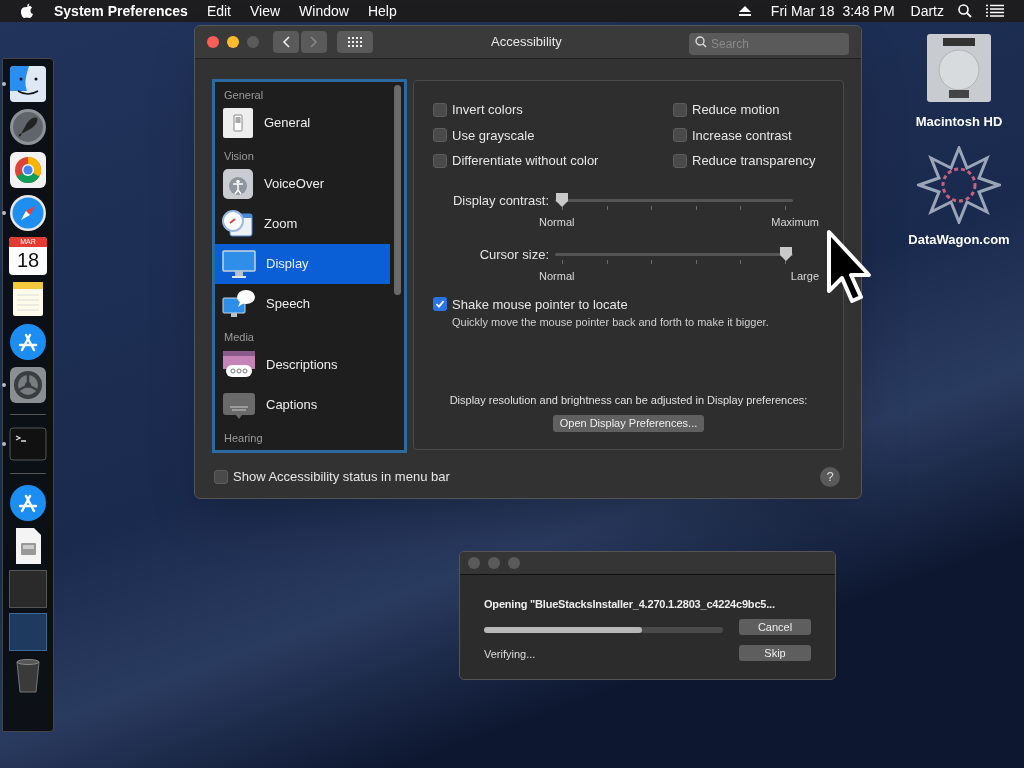 The image size is (1024, 768). I want to click on list-icon, so click(995, 11).